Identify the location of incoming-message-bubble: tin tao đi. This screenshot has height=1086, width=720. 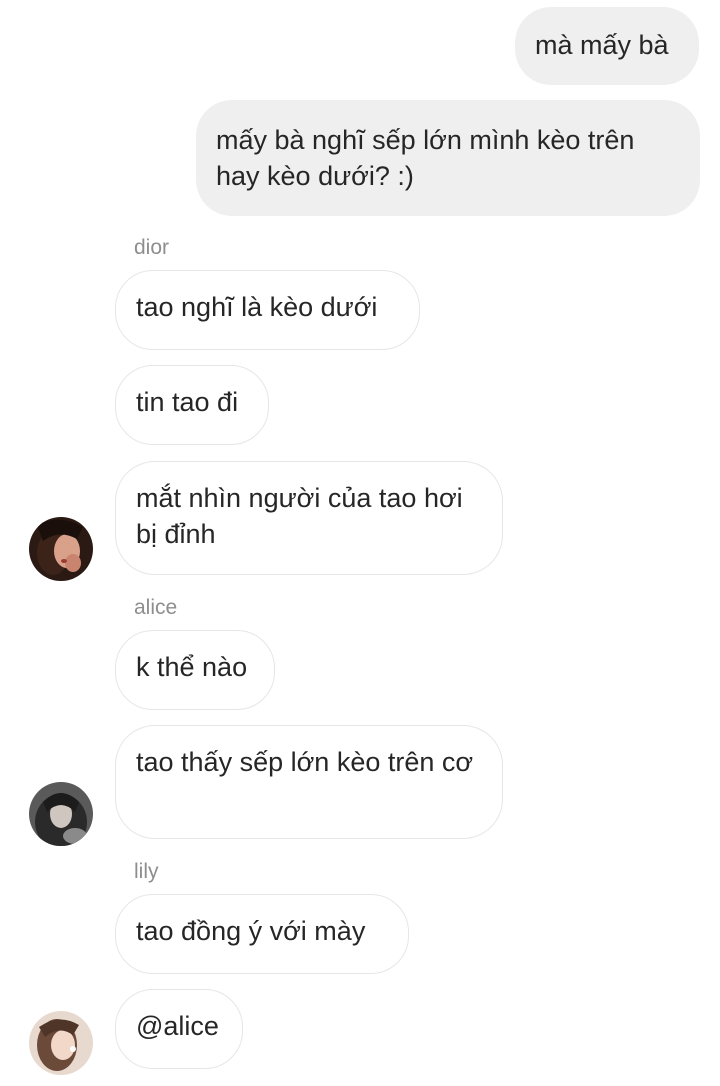
(192, 405).